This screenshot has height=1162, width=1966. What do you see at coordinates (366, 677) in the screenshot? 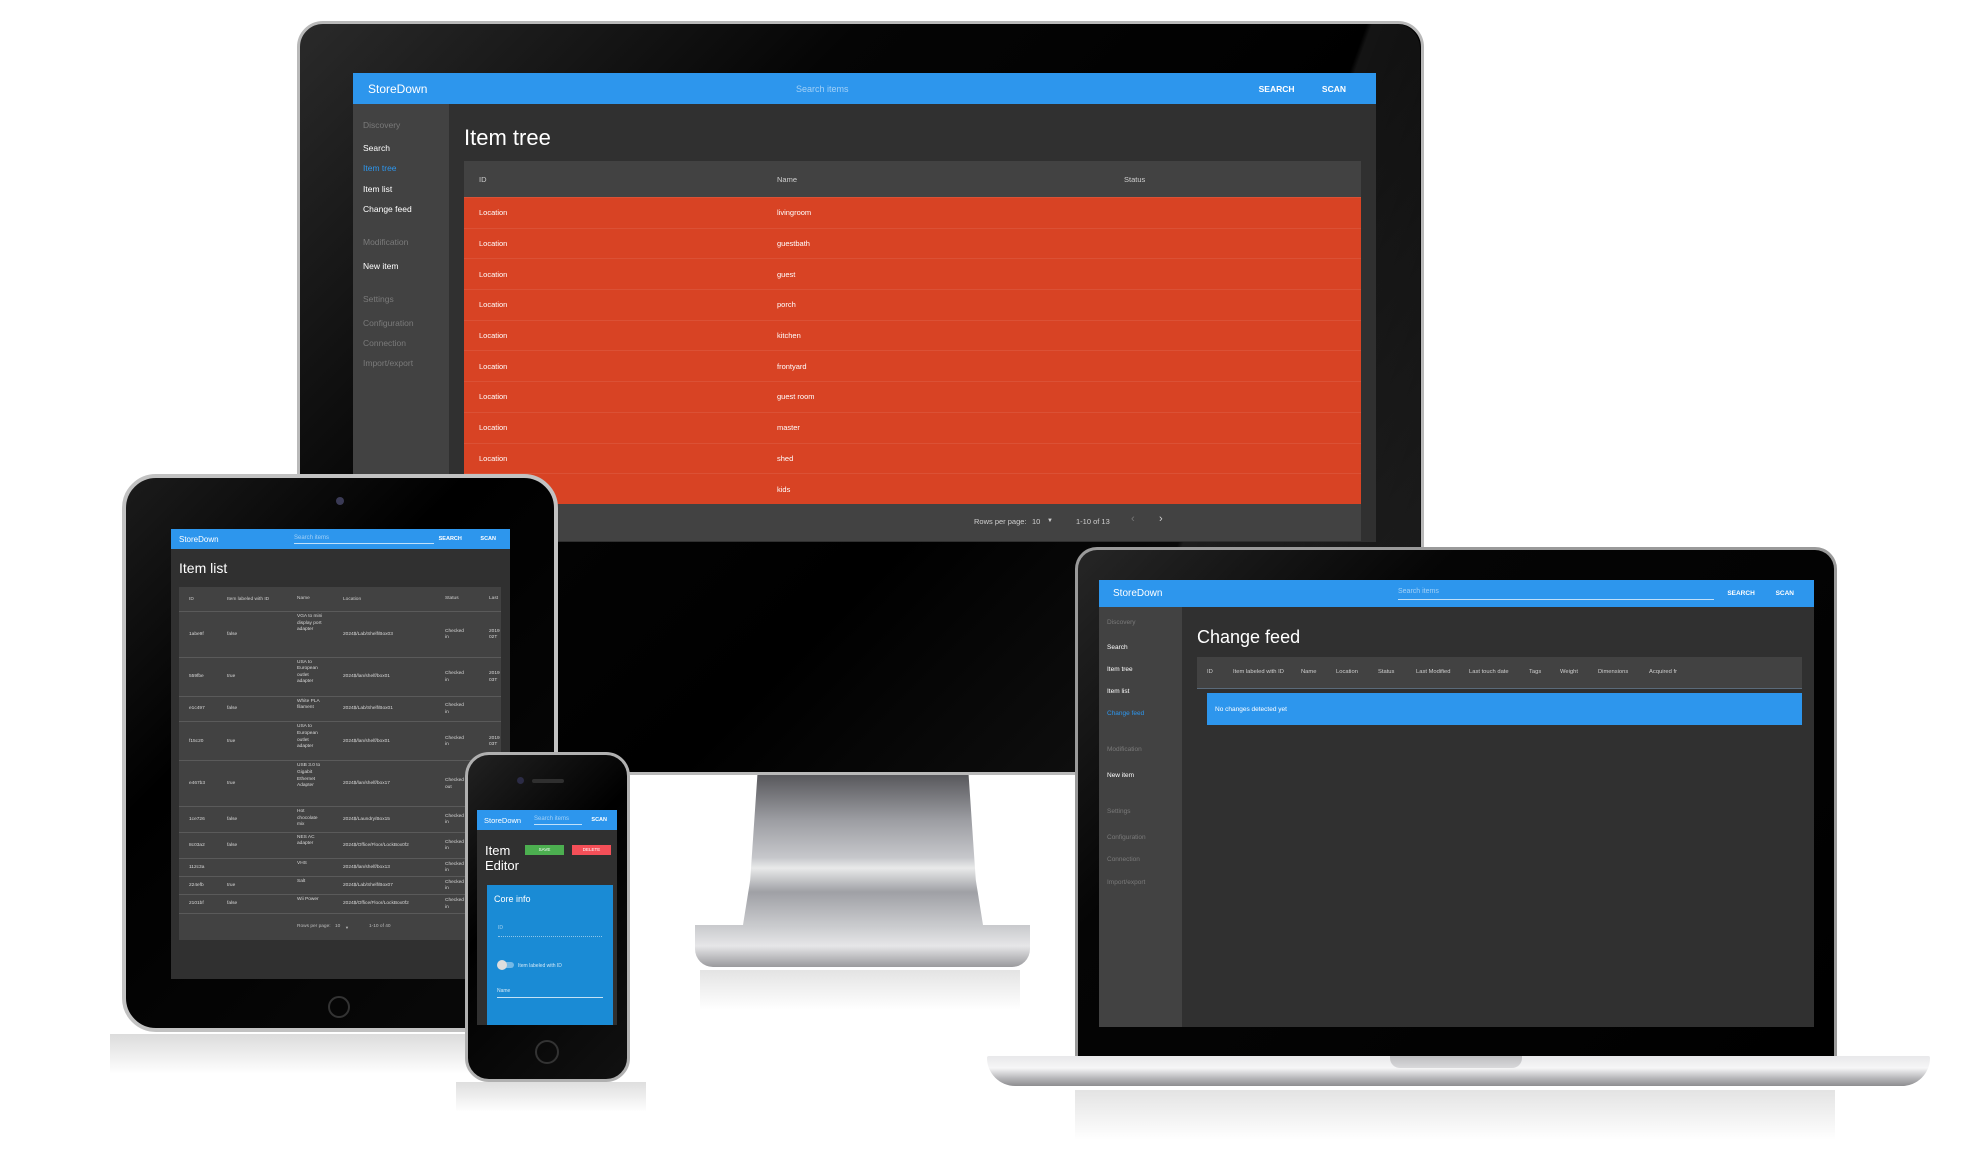
I see `cell-location: 2024$/lan/shelf/box01` at bounding box center [366, 677].